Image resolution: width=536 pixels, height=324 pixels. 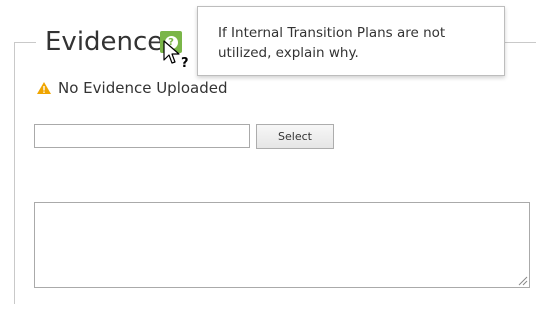 I want to click on evidence-status: No Evidence Uploaded, so click(x=132, y=88).